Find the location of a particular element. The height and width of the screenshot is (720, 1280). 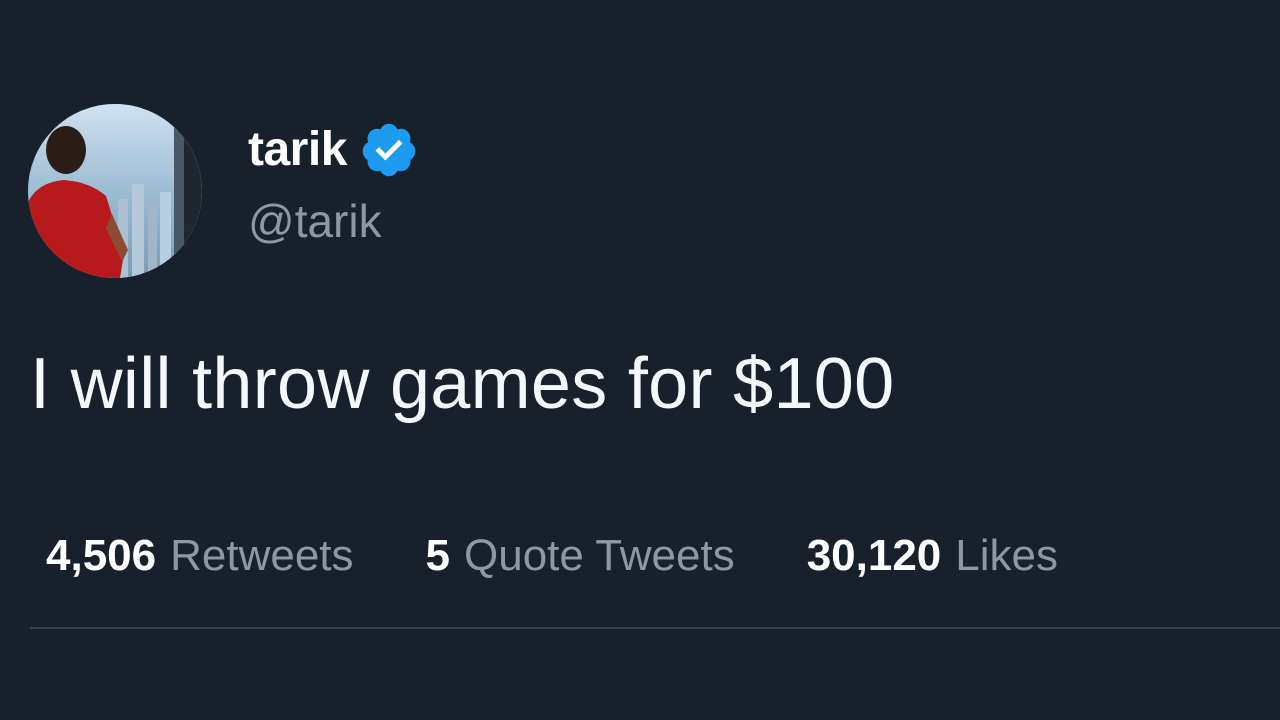

retweets-label: Retweets is located at coordinates (262, 555).